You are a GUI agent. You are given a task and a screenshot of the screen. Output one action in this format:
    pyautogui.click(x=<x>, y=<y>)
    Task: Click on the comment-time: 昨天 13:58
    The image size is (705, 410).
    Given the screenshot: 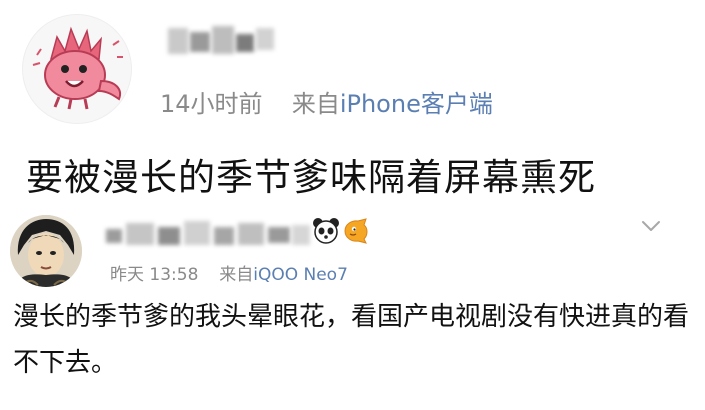 What is the action you would take?
    pyautogui.click(x=154, y=275)
    